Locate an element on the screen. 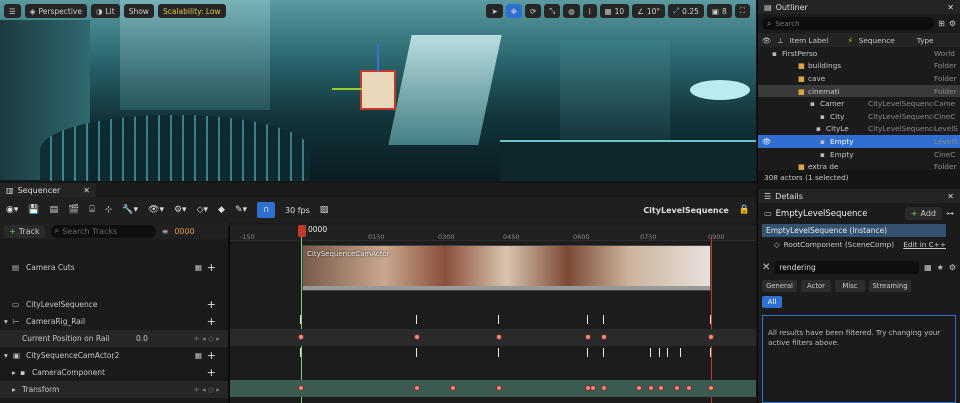  clear-search-icon: ✕ is located at coordinates (766, 267).